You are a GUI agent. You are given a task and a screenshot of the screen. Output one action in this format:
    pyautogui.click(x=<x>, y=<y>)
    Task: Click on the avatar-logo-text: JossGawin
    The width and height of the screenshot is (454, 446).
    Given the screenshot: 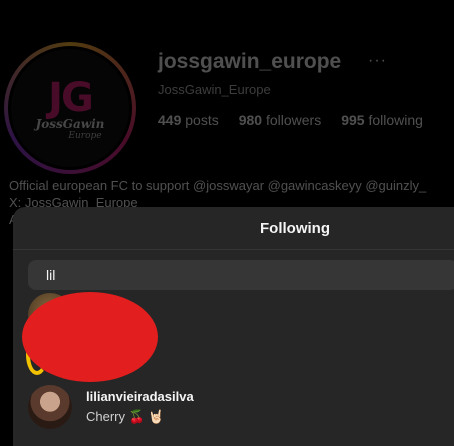 What is the action you would take?
    pyautogui.click(x=70, y=124)
    